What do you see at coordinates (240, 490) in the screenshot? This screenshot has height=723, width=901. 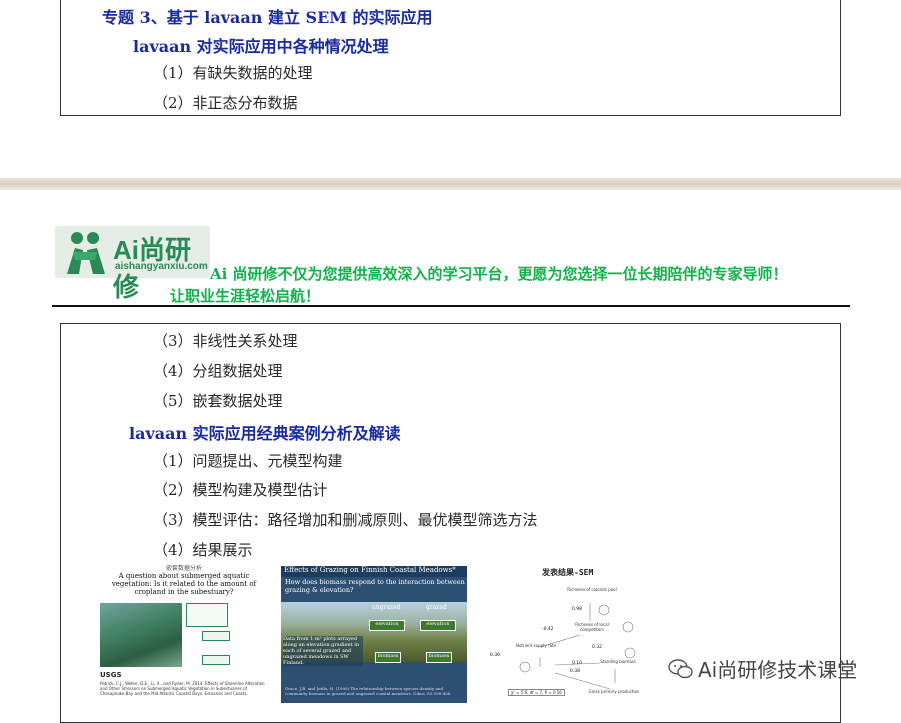 I see `case-item-2: （2）模型构建及模型估计` at bounding box center [240, 490].